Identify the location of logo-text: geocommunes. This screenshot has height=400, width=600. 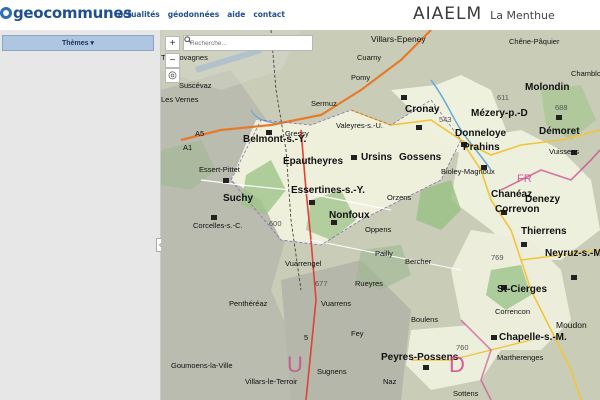
(72, 13).